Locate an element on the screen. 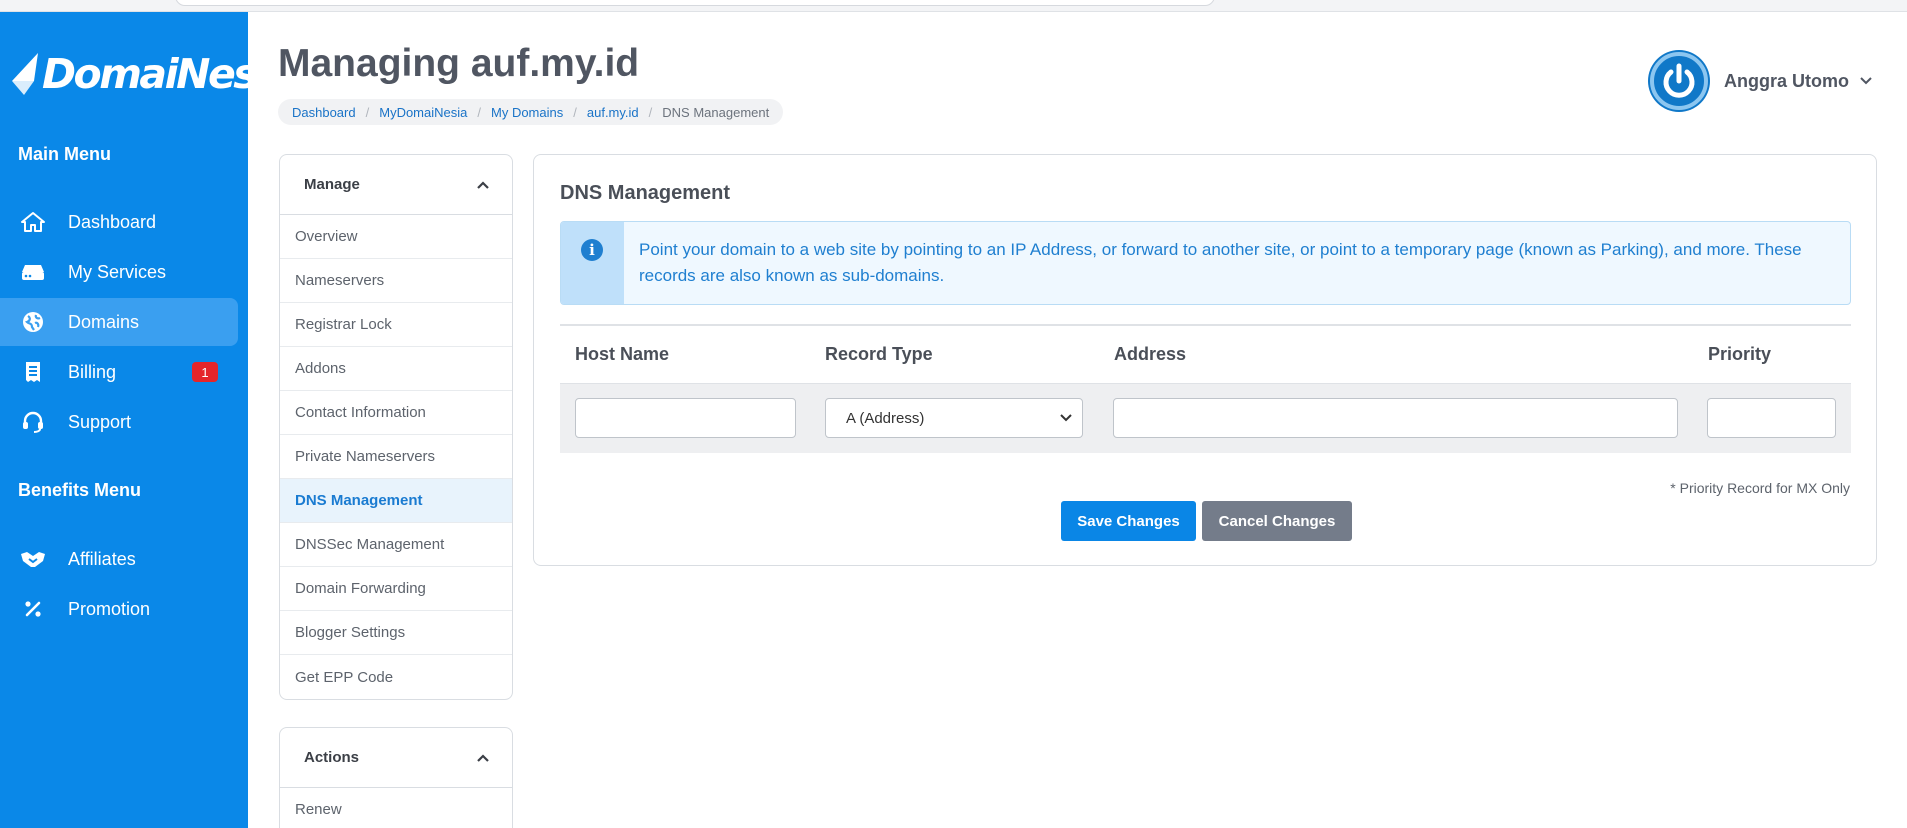 This screenshot has height=828, width=1907. sidebar-item-my-services: My Services is located at coordinates (119, 272).